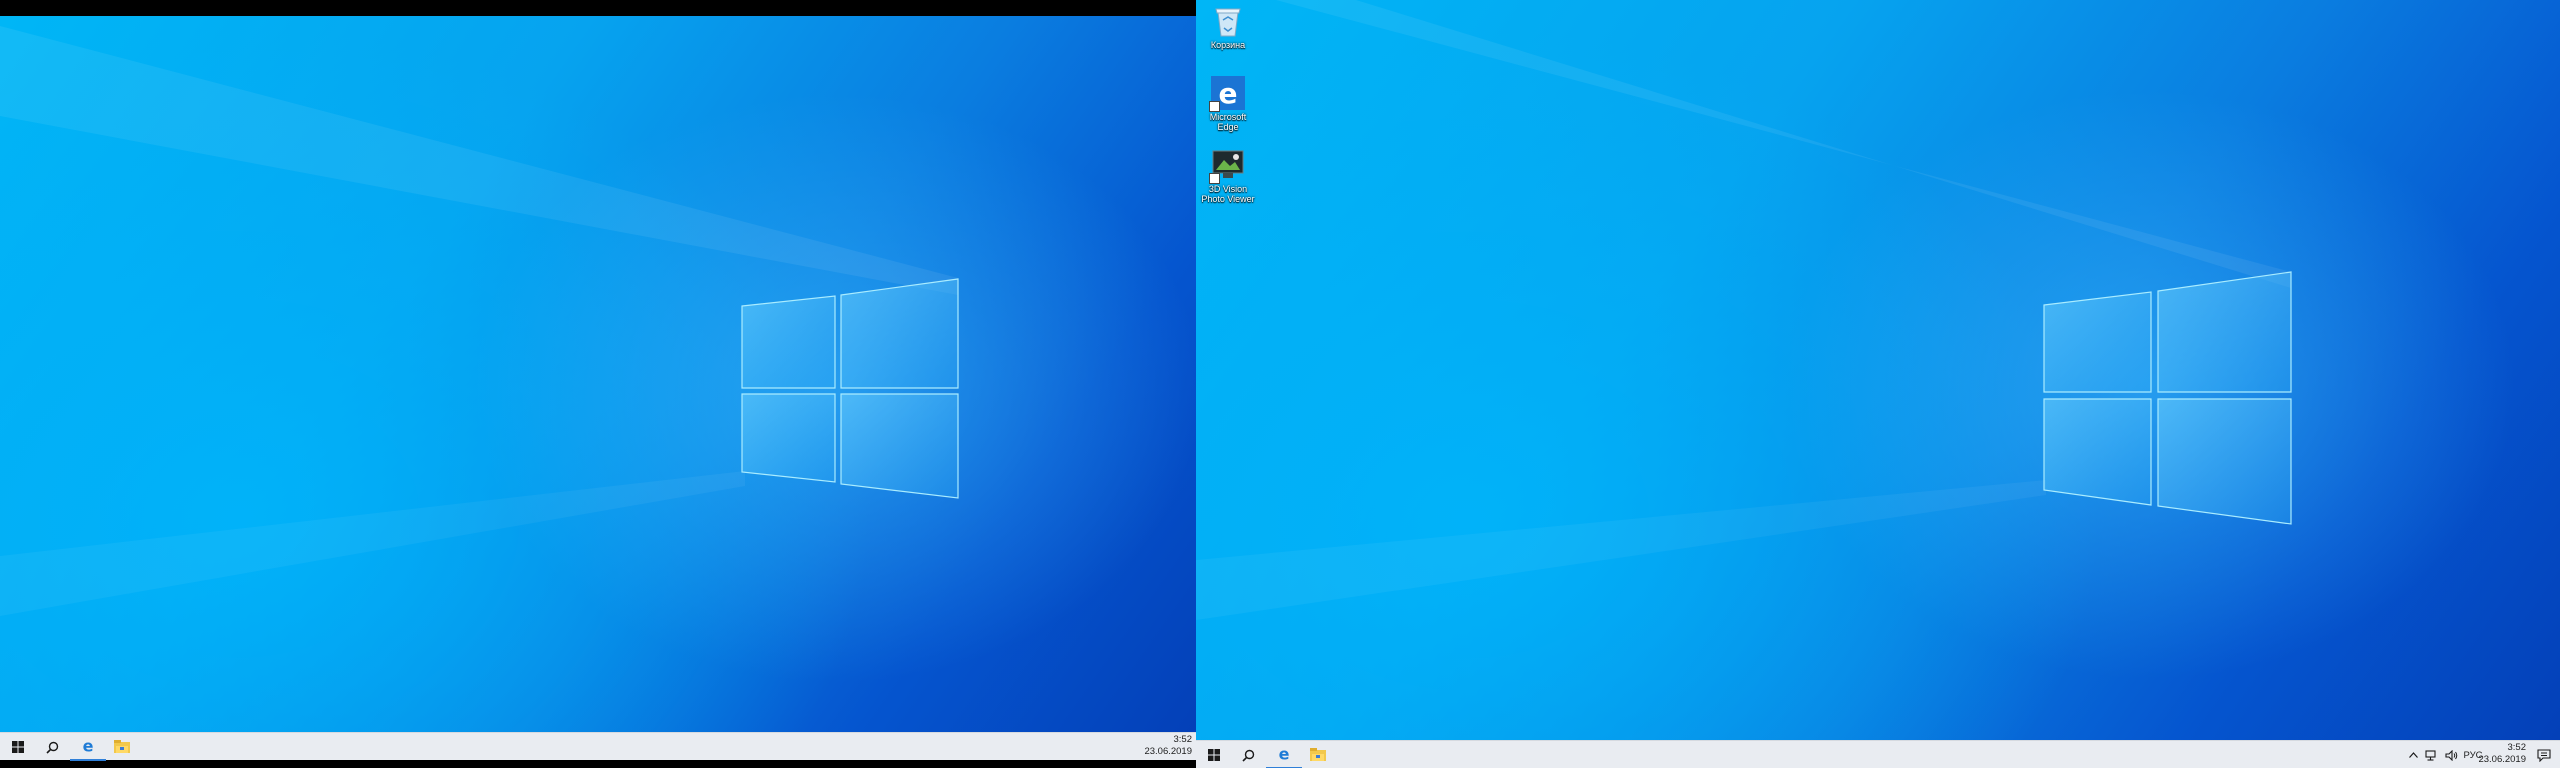 The width and height of the screenshot is (2560, 768). What do you see at coordinates (1228, 122) in the screenshot?
I see `desktop-icon-label: Microsoft Edge` at bounding box center [1228, 122].